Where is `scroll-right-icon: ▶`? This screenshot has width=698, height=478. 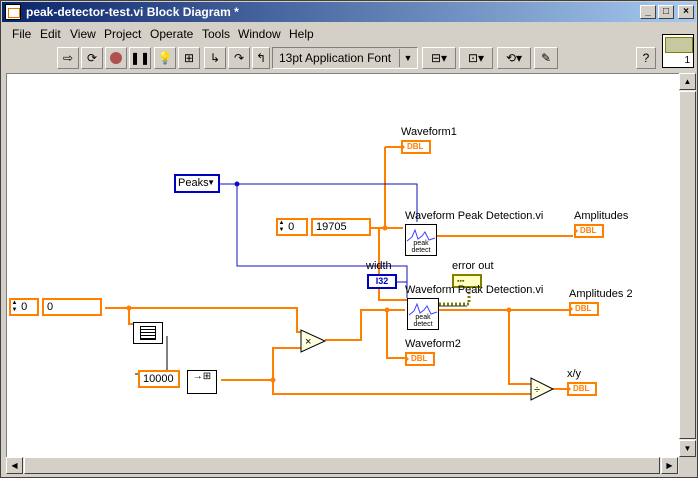 scroll-right-icon: ▶ is located at coordinates (669, 465).